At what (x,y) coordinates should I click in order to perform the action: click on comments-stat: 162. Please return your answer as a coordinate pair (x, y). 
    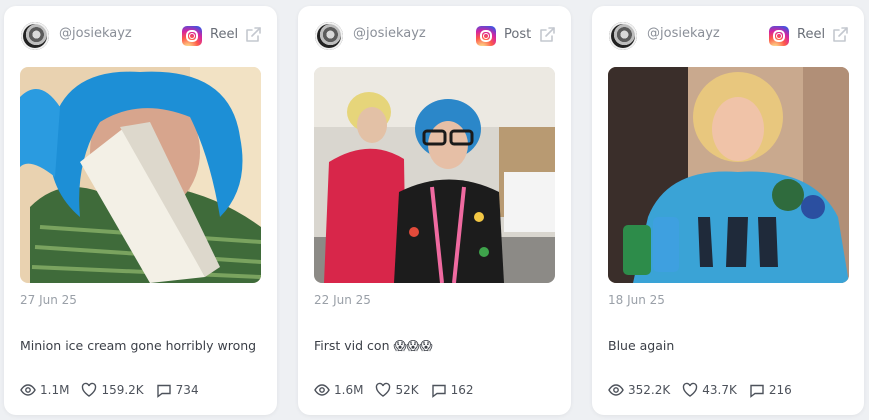
    Looking at the image, I should click on (452, 390).